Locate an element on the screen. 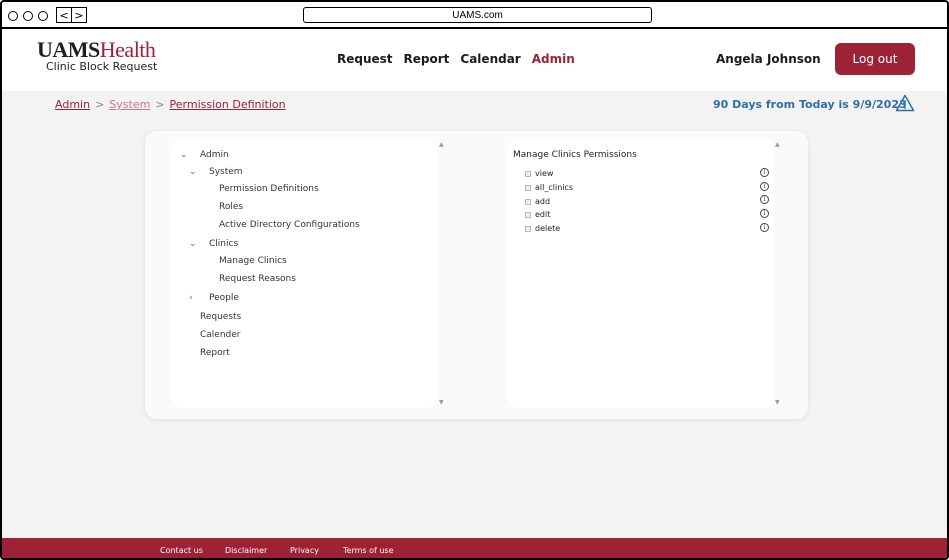  tree-item-request-reasons: Request Reasons is located at coordinates (257, 279).